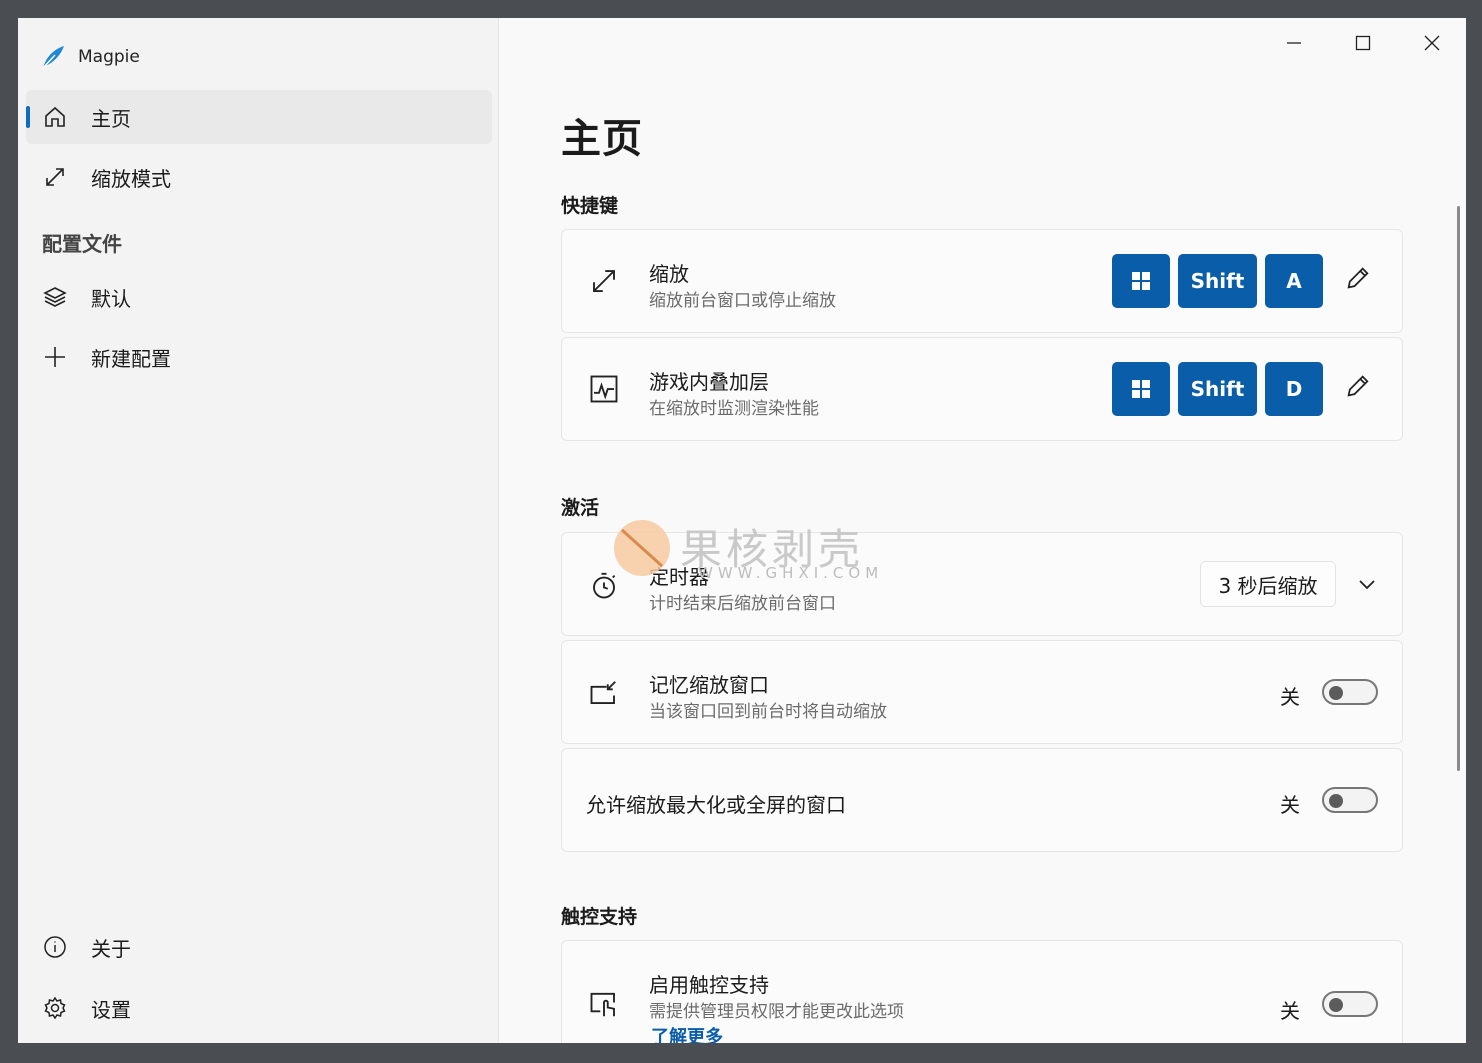 This screenshot has width=1482, height=1063. Describe the element at coordinates (259, 357) in the screenshot. I see `sidebar-item-new-profile: 新建配置` at that location.